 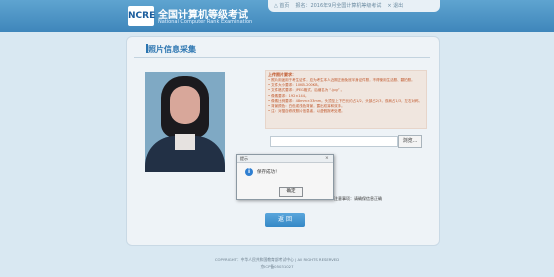 What do you see at coordinates (244, 158) in the screenshot?
I see `dialog-title: 提示` at bounding box center [244, 158].